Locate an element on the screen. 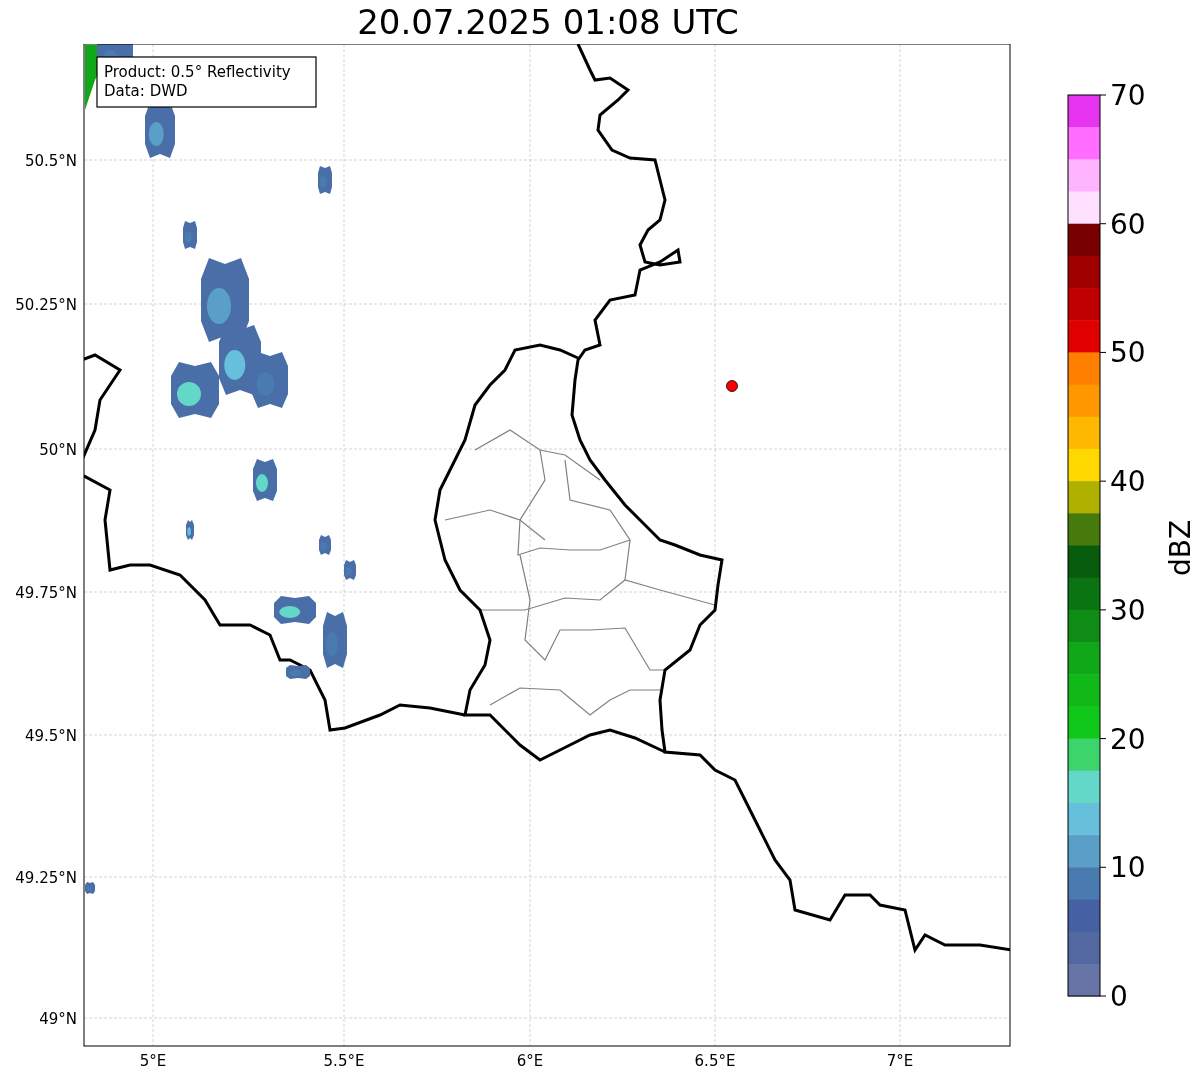  chart-title: 20.07.2025 01:08 UTC is located at coordinates (548, 22).